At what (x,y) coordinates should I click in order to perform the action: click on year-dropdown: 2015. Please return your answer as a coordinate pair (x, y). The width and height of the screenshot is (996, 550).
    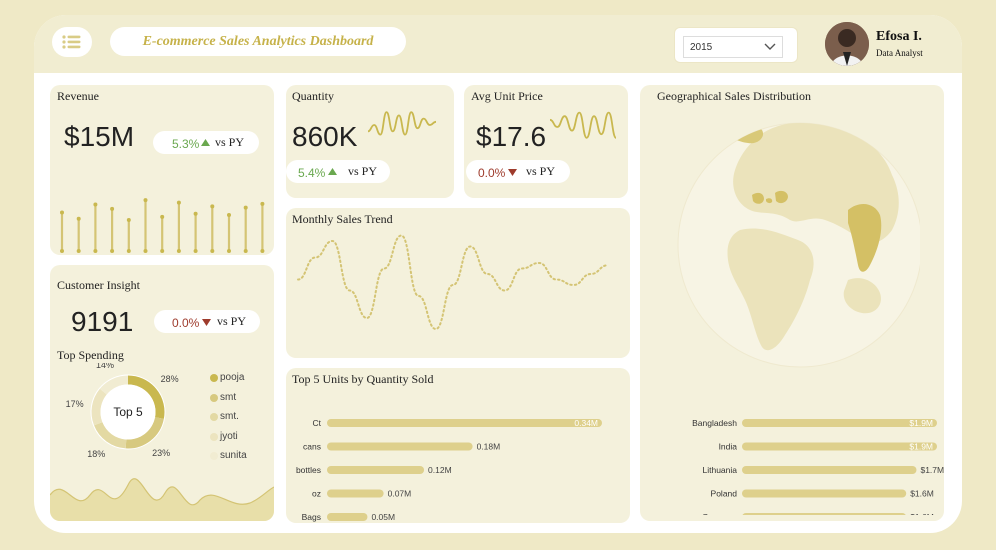
    Looking at the image, I should click on (733, 47).